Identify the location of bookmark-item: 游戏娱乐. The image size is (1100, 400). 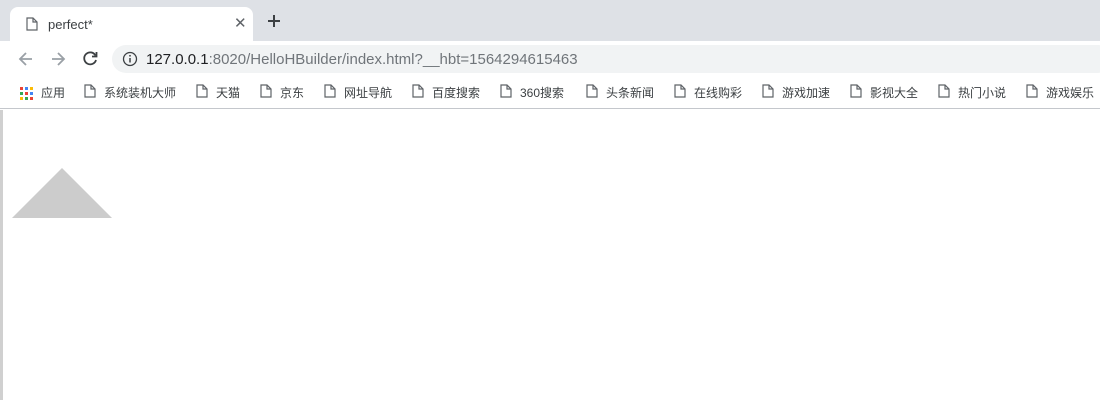
(1060, 93).